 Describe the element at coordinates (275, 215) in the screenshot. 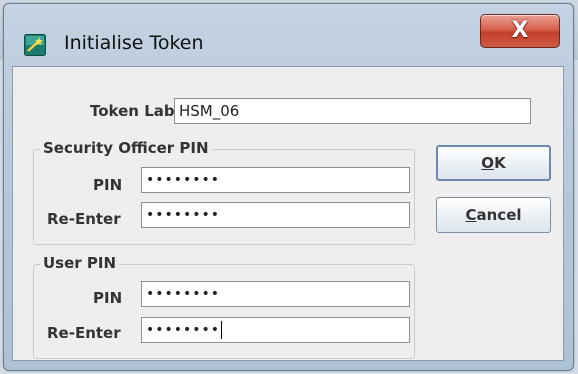

I see `so-reenter-input: ••••••••` at that location.